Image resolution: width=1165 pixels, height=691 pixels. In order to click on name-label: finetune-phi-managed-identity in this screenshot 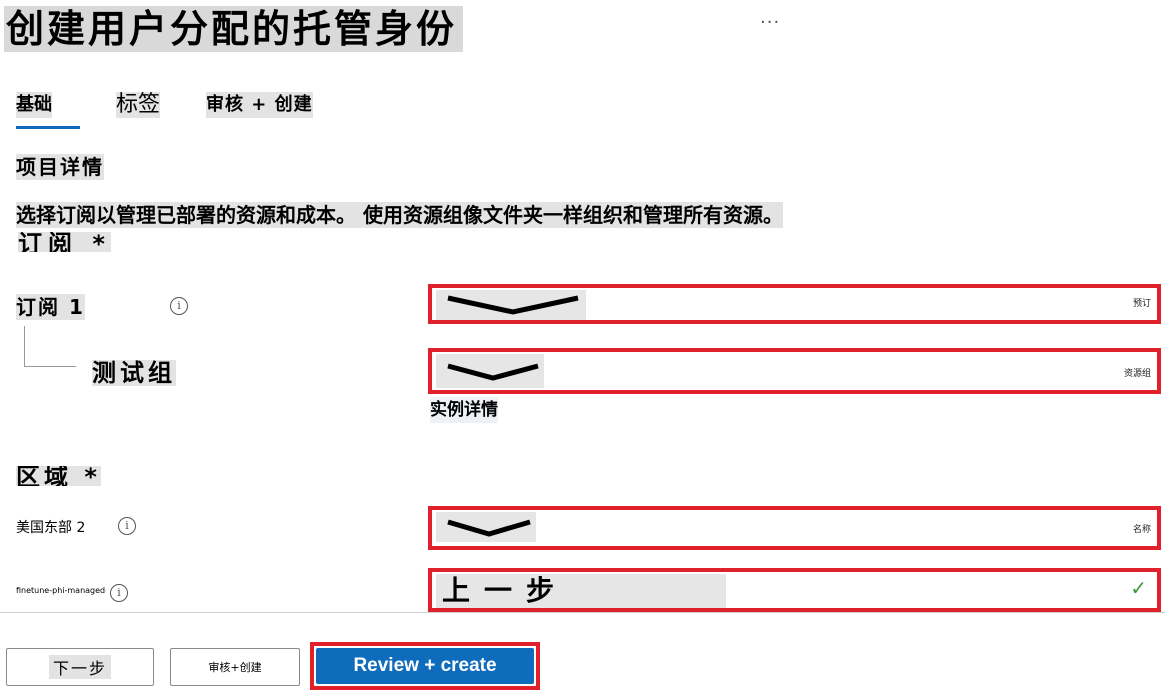, I will do `click(61, 590)`.